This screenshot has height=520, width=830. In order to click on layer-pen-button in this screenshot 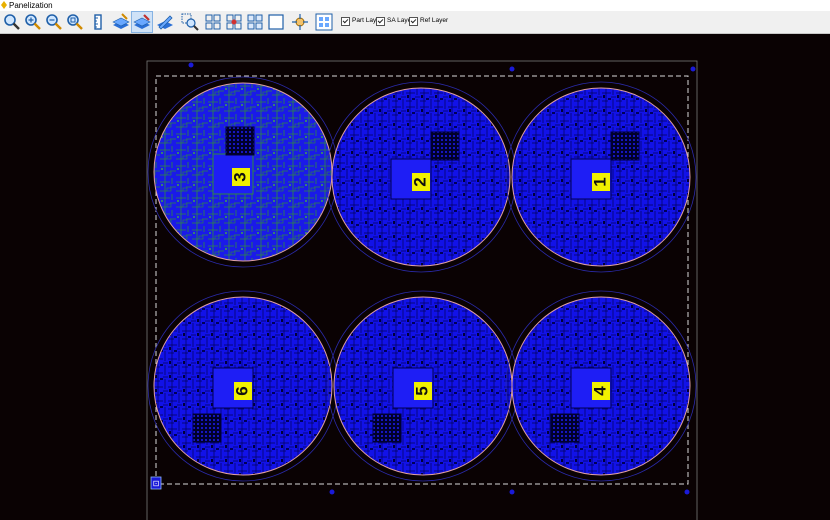, I will do `click(165, 22)`.